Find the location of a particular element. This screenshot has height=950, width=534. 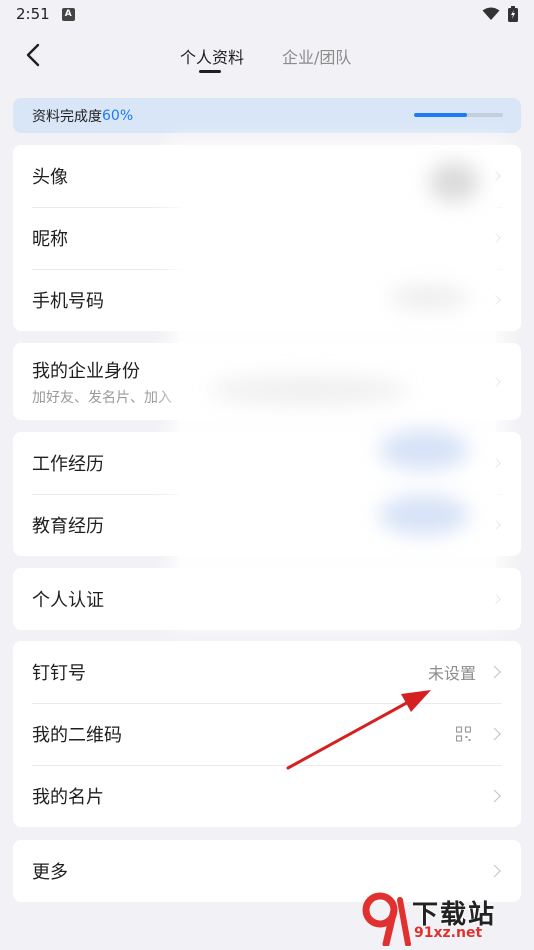

tab-personal-profile: 个人资料 is located at coordinates (212, 56).